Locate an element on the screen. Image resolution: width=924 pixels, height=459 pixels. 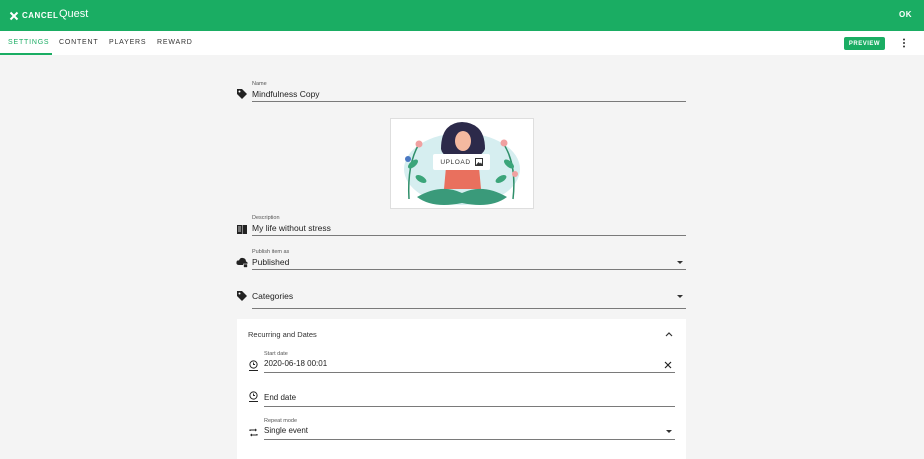
tab-settings: SETTINGS is located at coordinates (28, 42).